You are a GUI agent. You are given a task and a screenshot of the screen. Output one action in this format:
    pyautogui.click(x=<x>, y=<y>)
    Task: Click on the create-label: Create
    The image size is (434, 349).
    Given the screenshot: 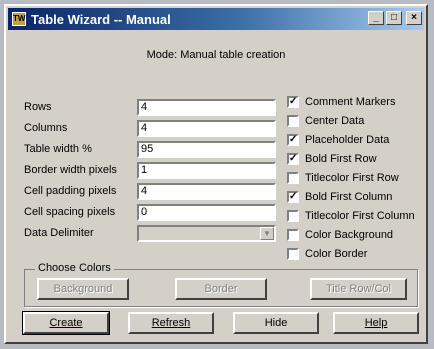 What is the action you would take?
    pyautogui.click(x=66, y=323)
    